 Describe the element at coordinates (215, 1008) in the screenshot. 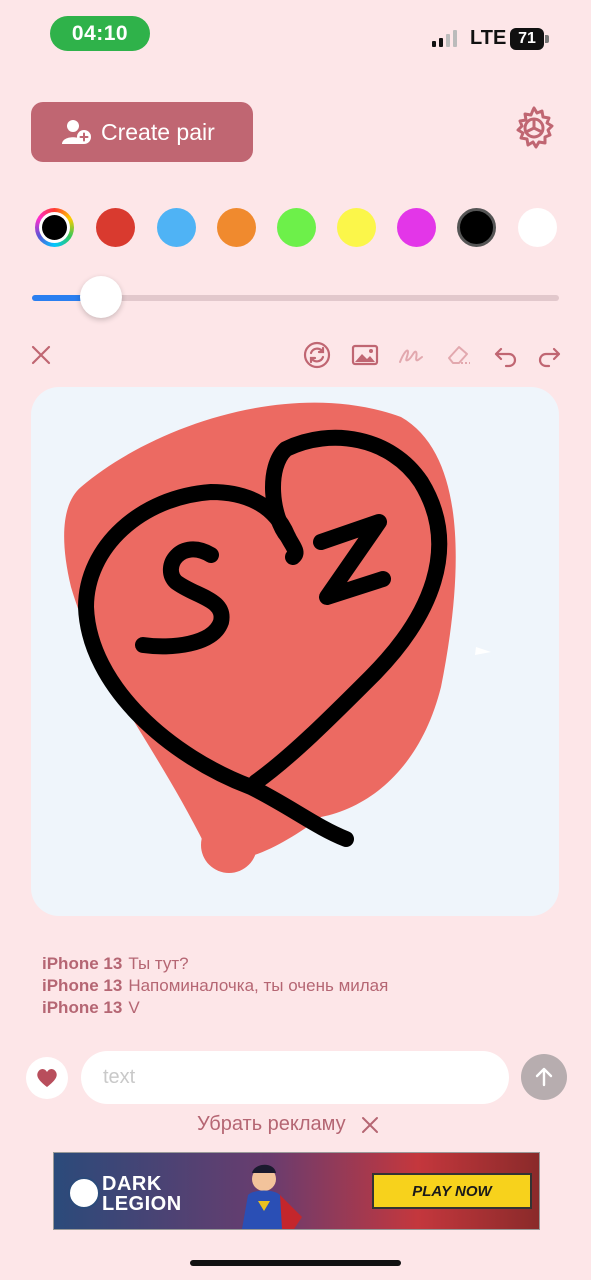

I see `message-item: iPhone 13 V` at that location.